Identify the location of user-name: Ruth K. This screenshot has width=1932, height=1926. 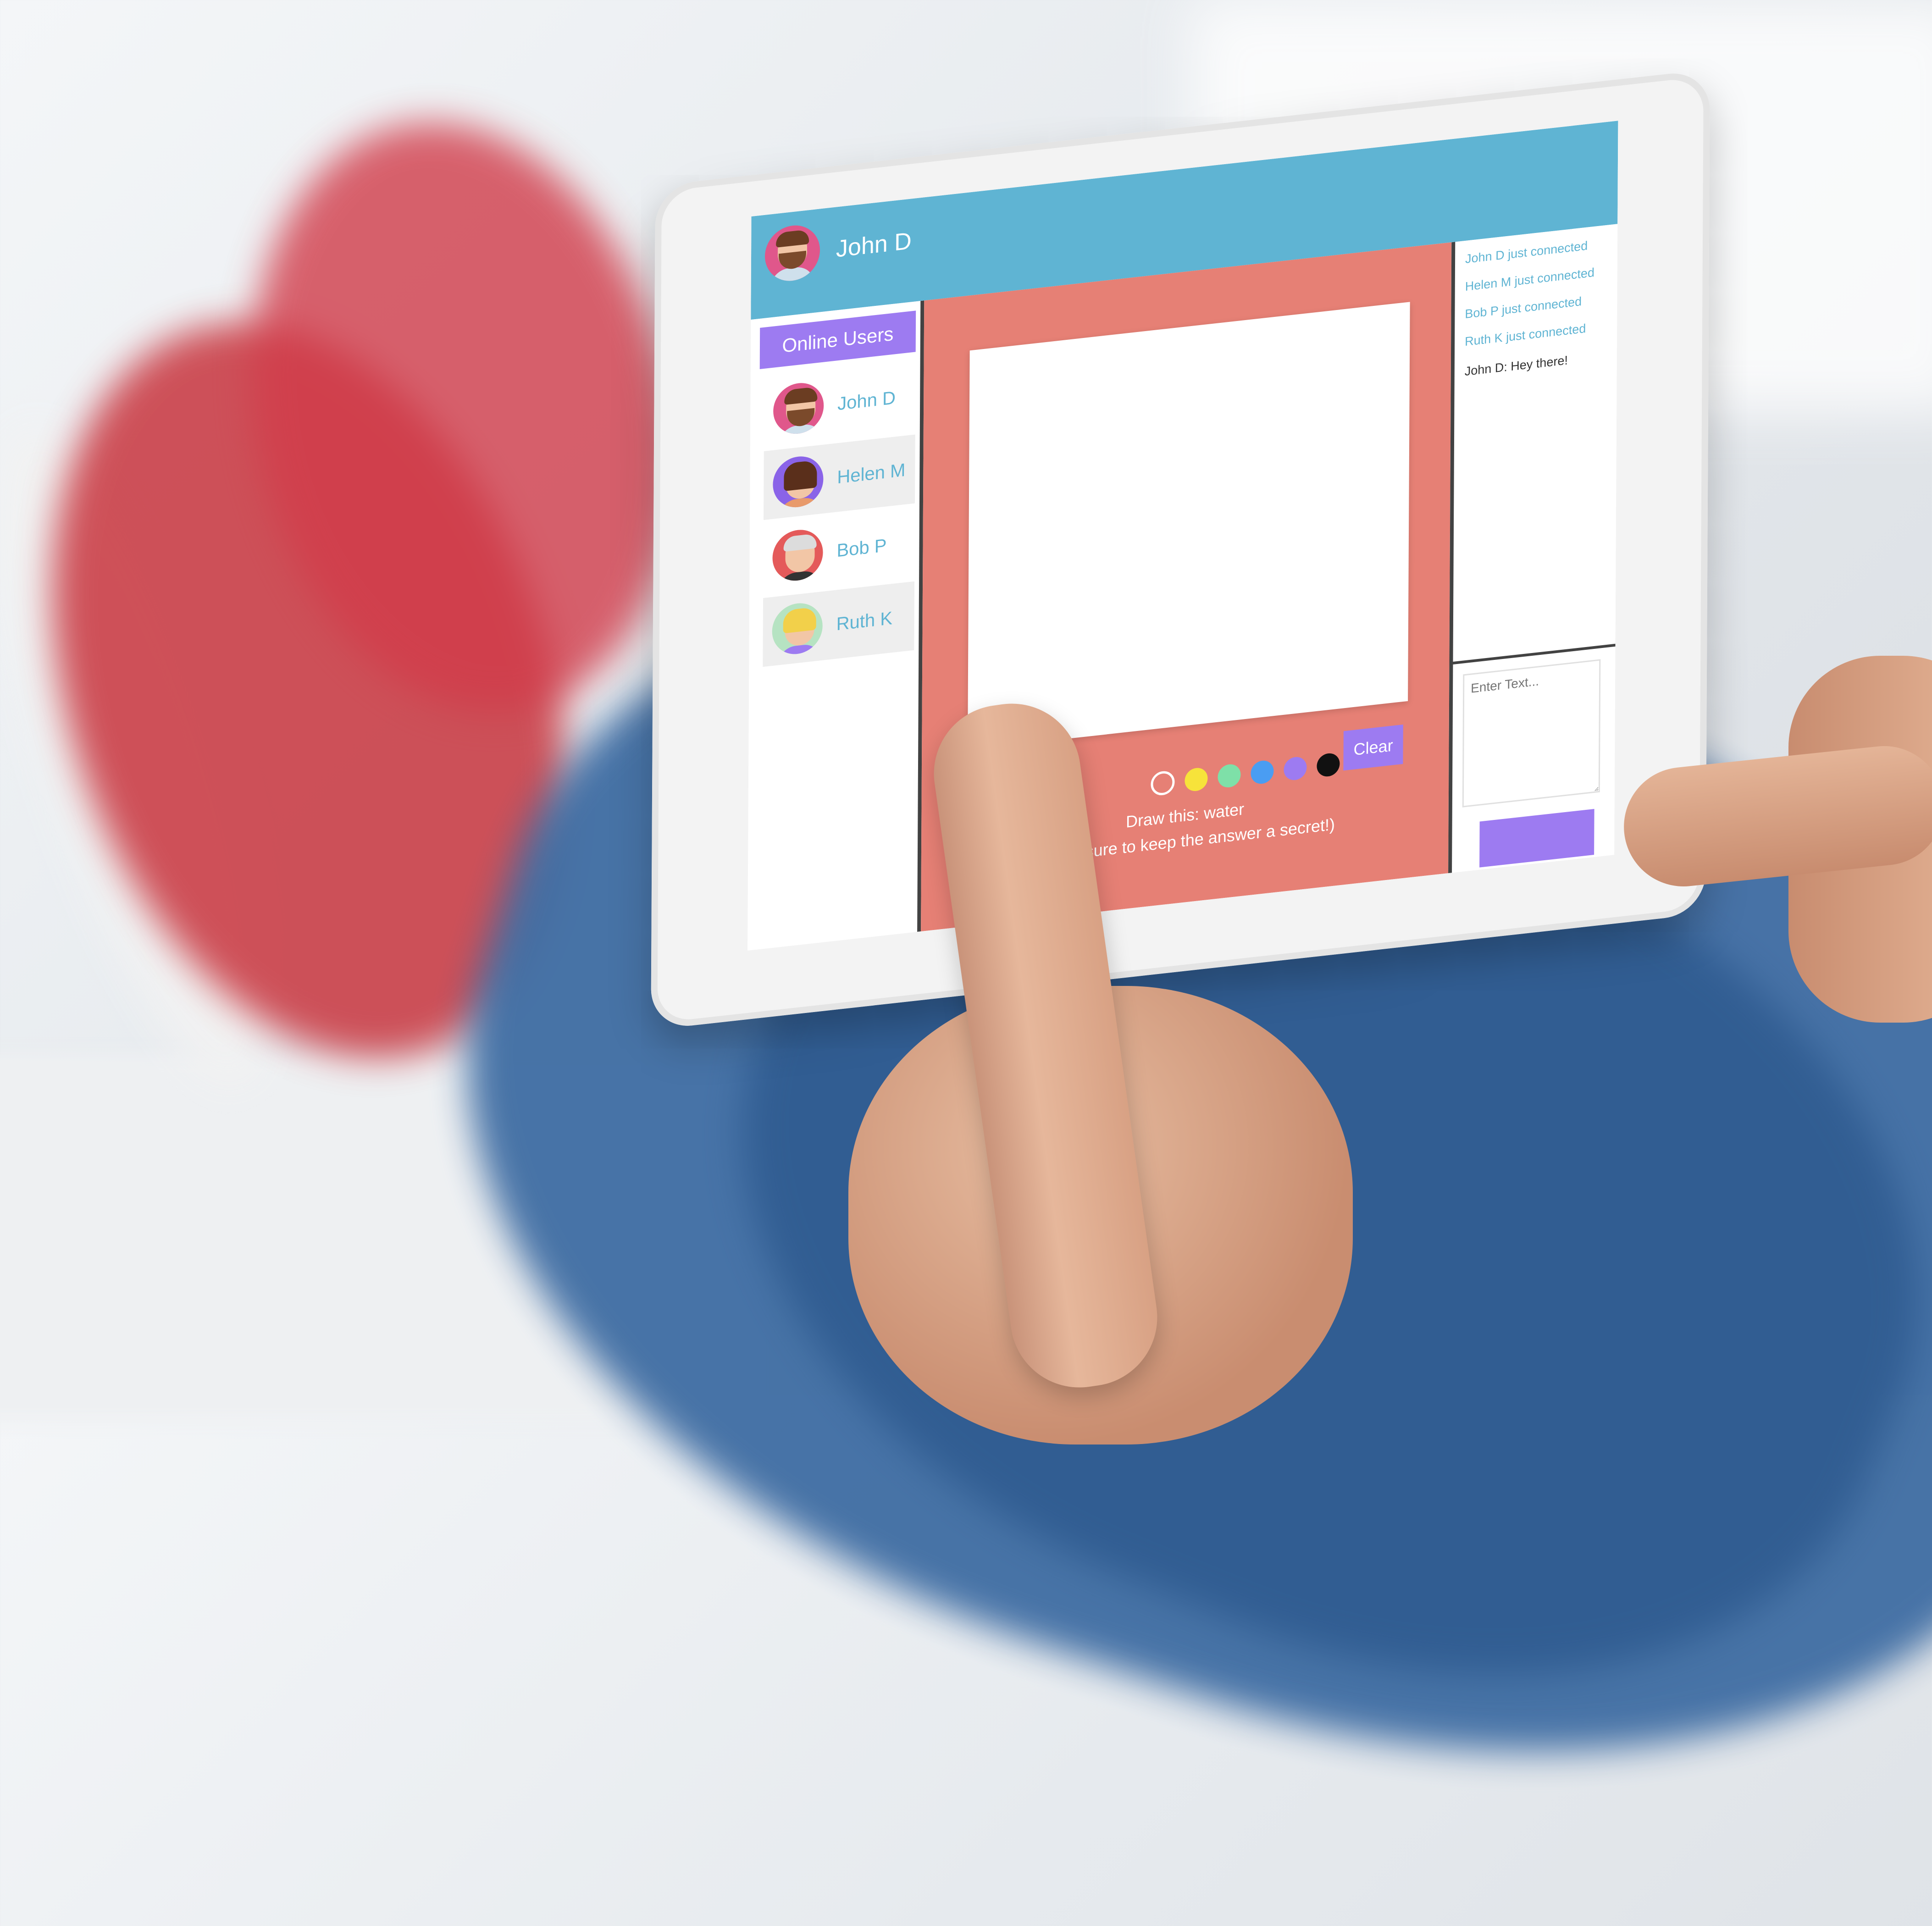
(864, 621).